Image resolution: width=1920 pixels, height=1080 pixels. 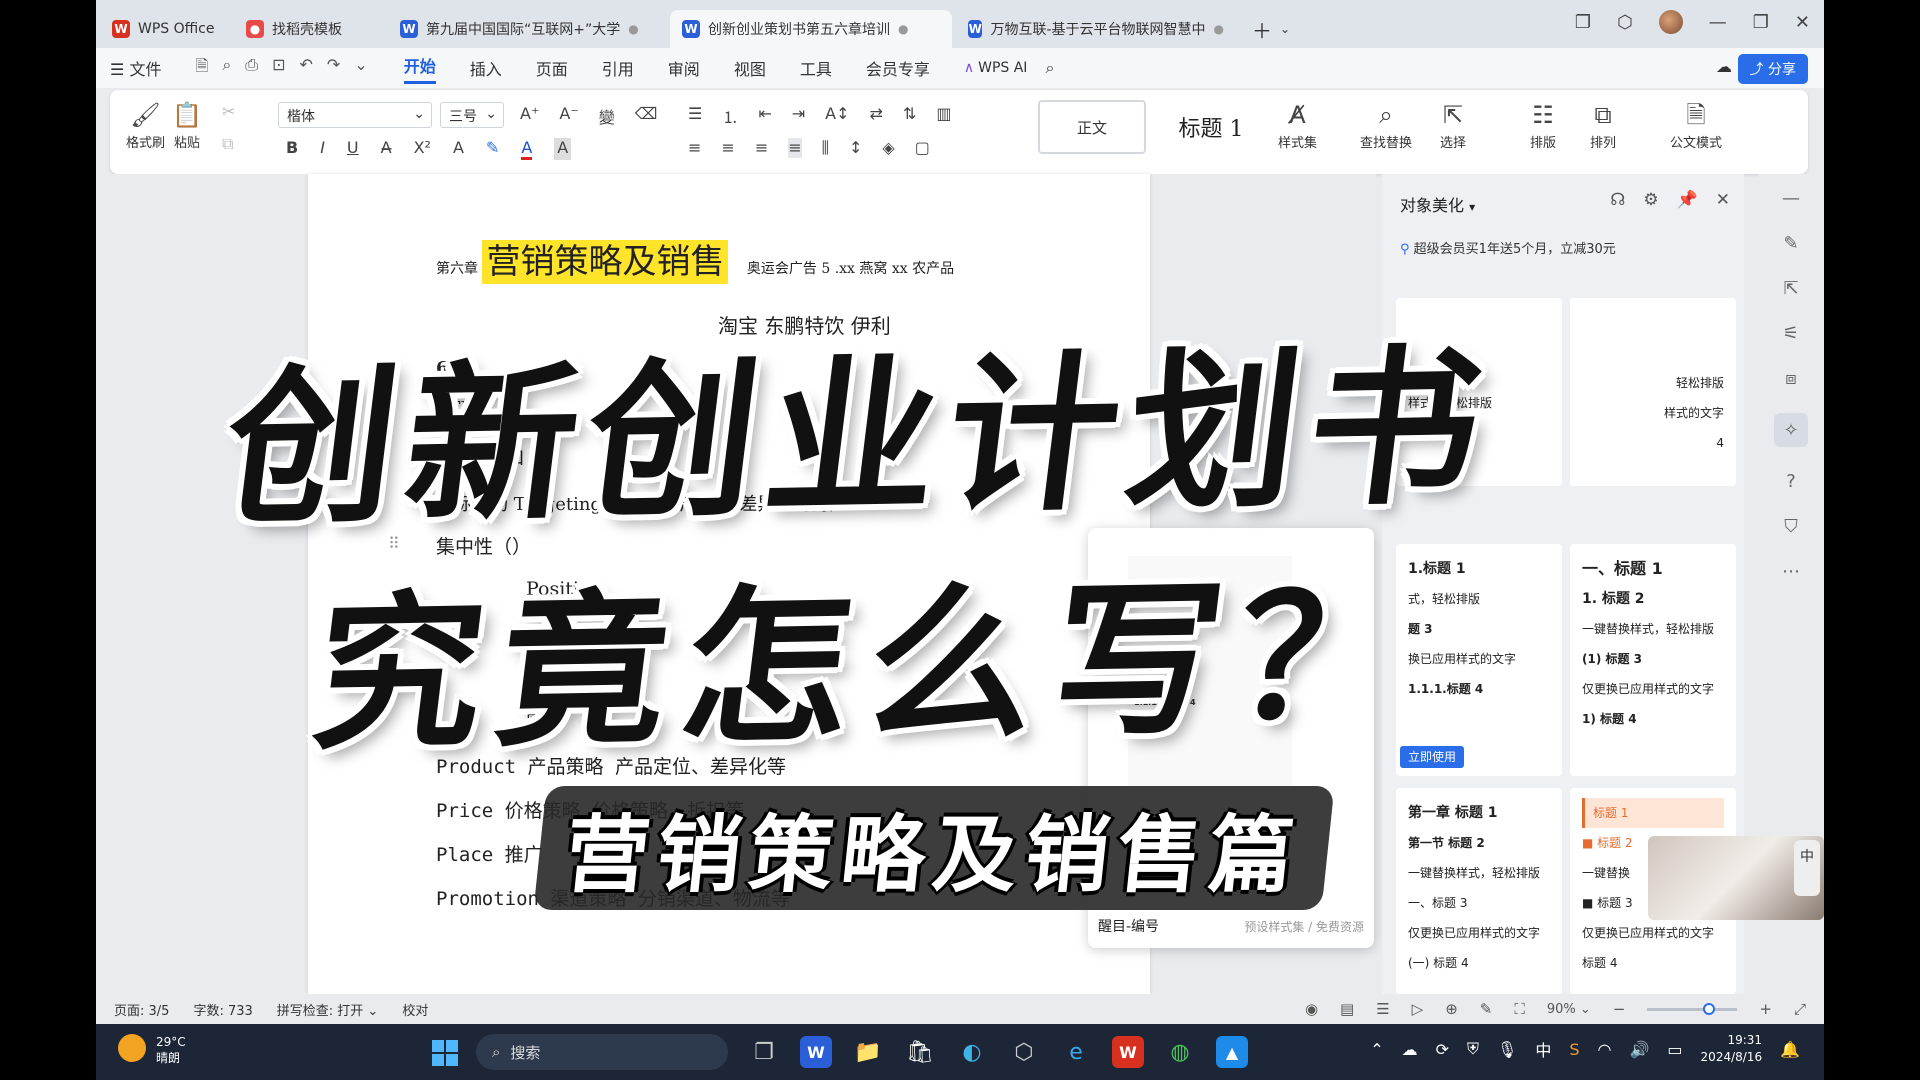 I want to click on shirt-icon: ⛉, so click(x=1791, y=526).